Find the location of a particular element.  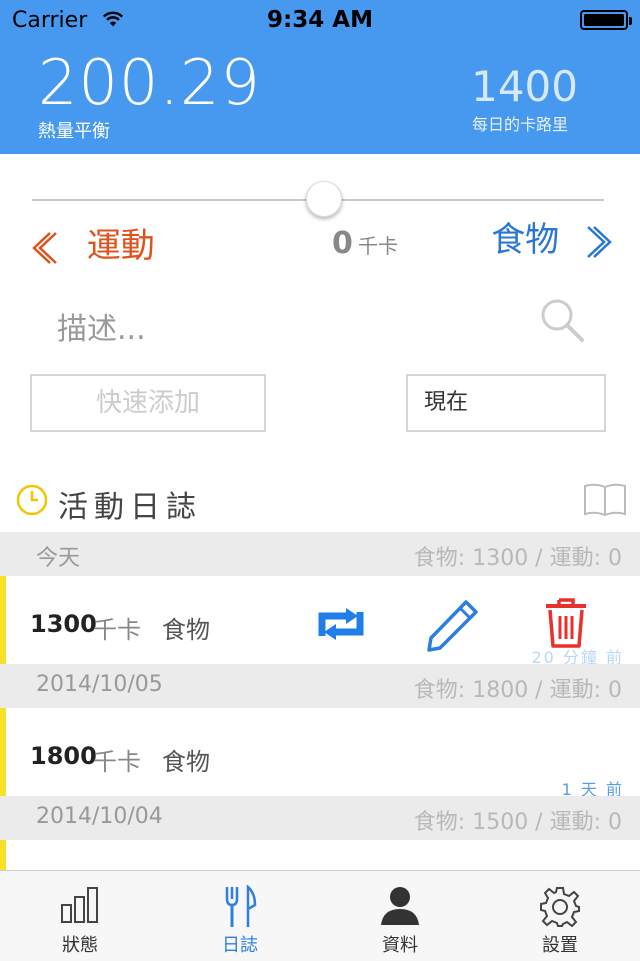

tab-label: 設置 is located at coordinates (560, 945).